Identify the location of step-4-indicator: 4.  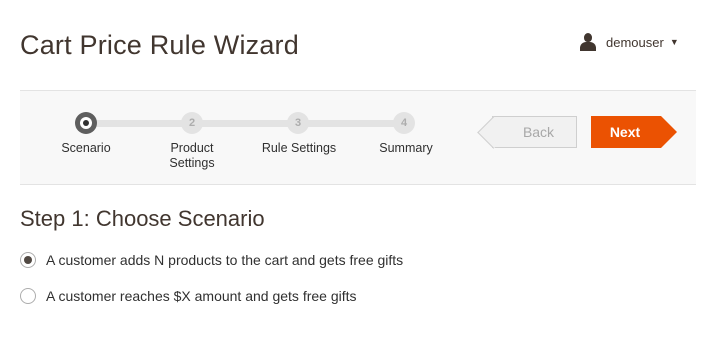
(404, 123).